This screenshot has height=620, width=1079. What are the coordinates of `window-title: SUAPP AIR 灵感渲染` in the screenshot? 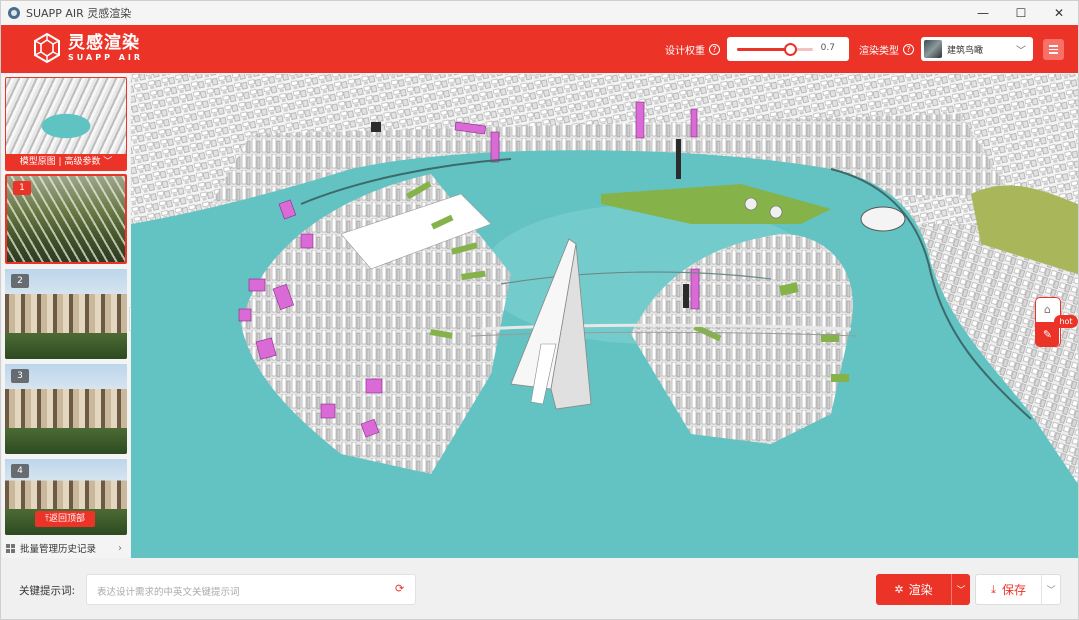 It's located at (79, 13).